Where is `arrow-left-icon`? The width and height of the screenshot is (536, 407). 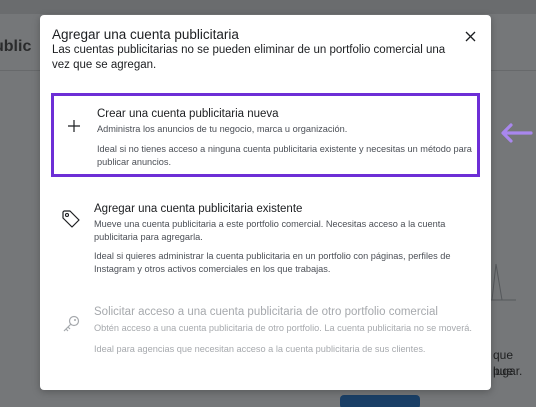 arrow-left-icon is located at coordinates (517, 133).